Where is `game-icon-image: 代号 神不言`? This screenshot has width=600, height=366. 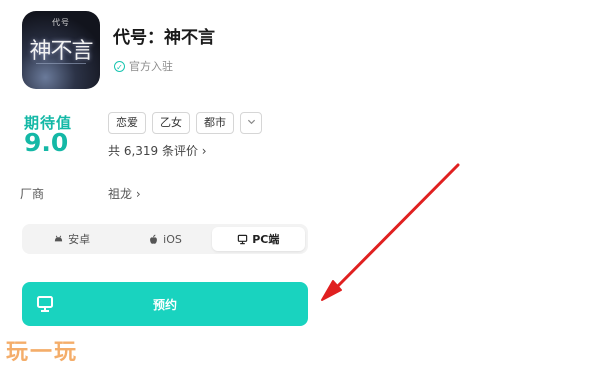
game-icon-image: 代号 神不言 is located at coordinates (61, 50).